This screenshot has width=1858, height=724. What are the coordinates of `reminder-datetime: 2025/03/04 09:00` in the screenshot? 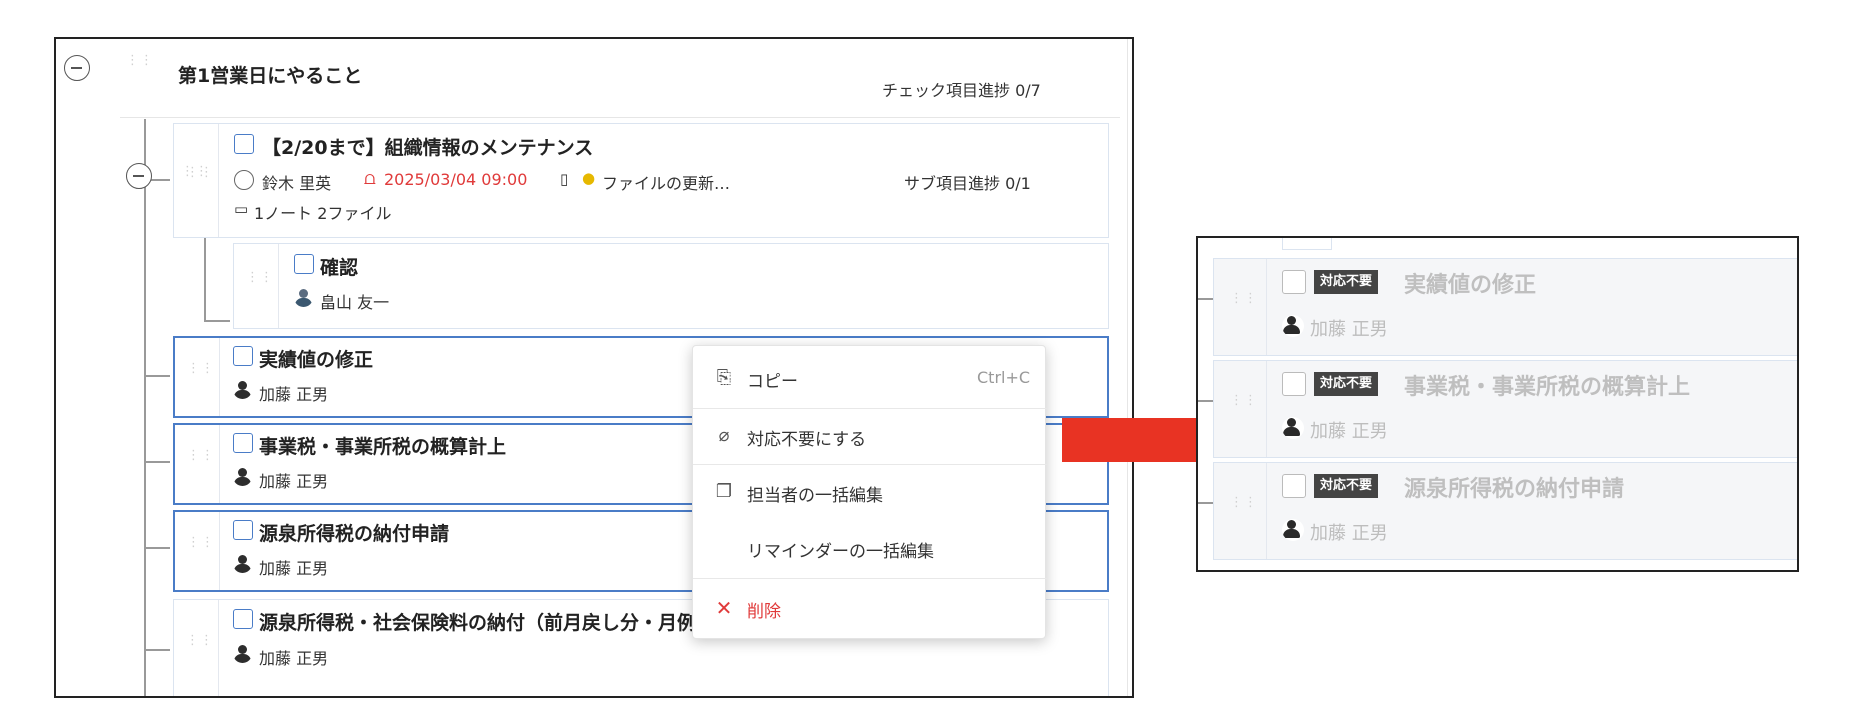 It's located at (455, 179).